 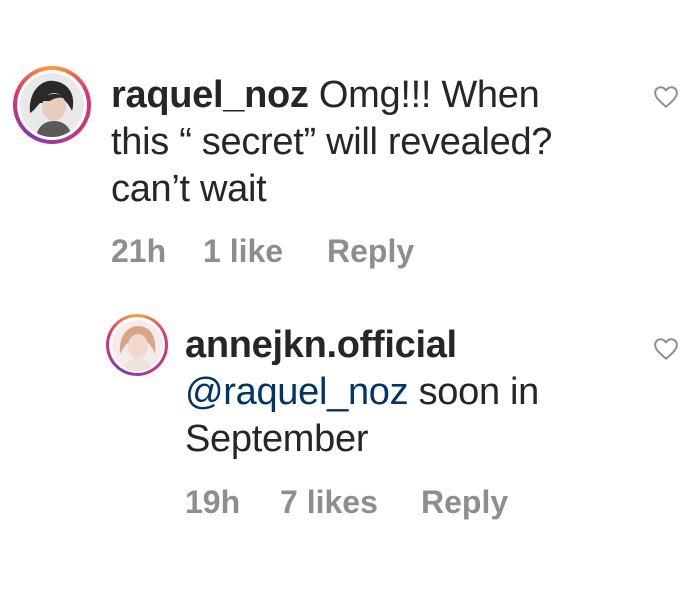 What do you see at coordinates (210, 95) in the screenshot?
I see `comment-username: raquel_noz` at bounding box center [210, 95].